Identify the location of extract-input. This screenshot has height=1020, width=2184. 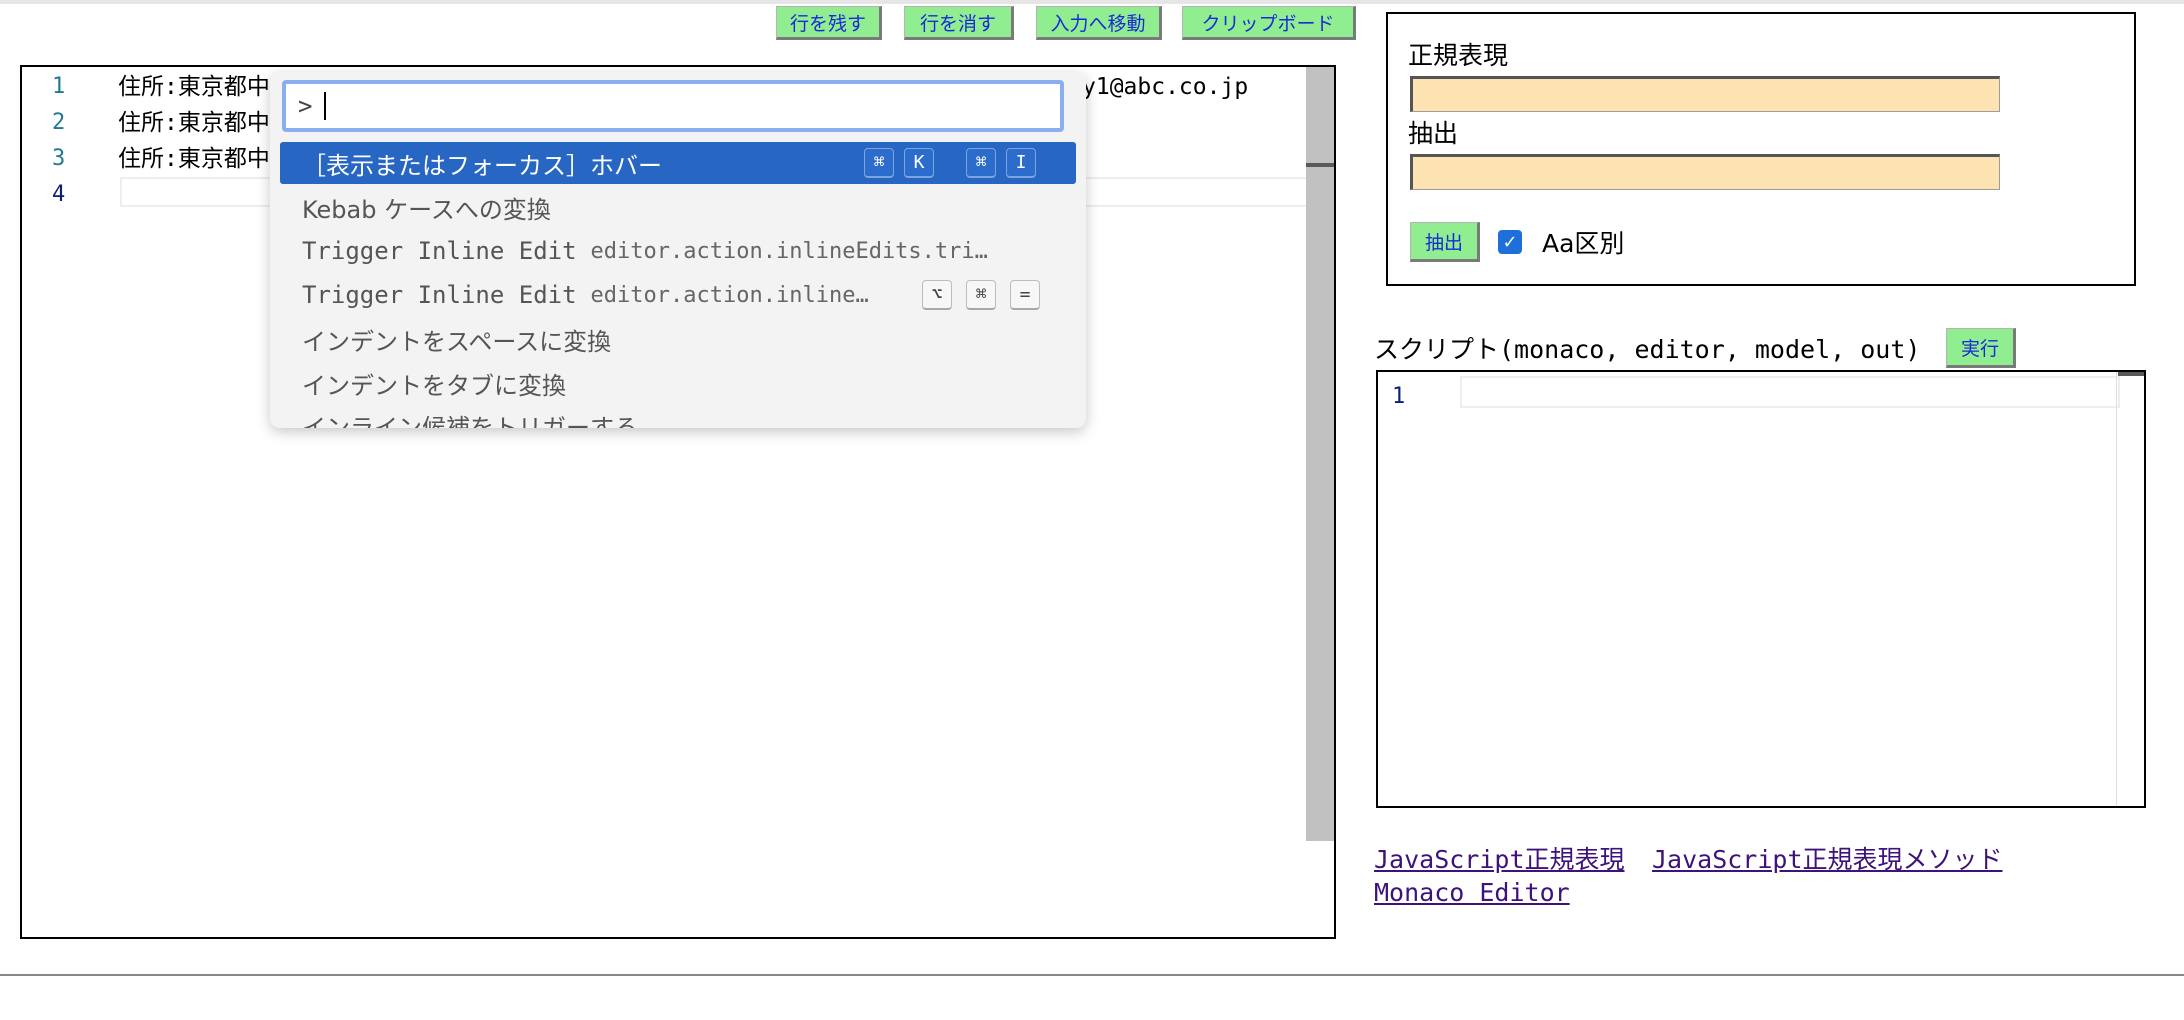
(1705, 172).